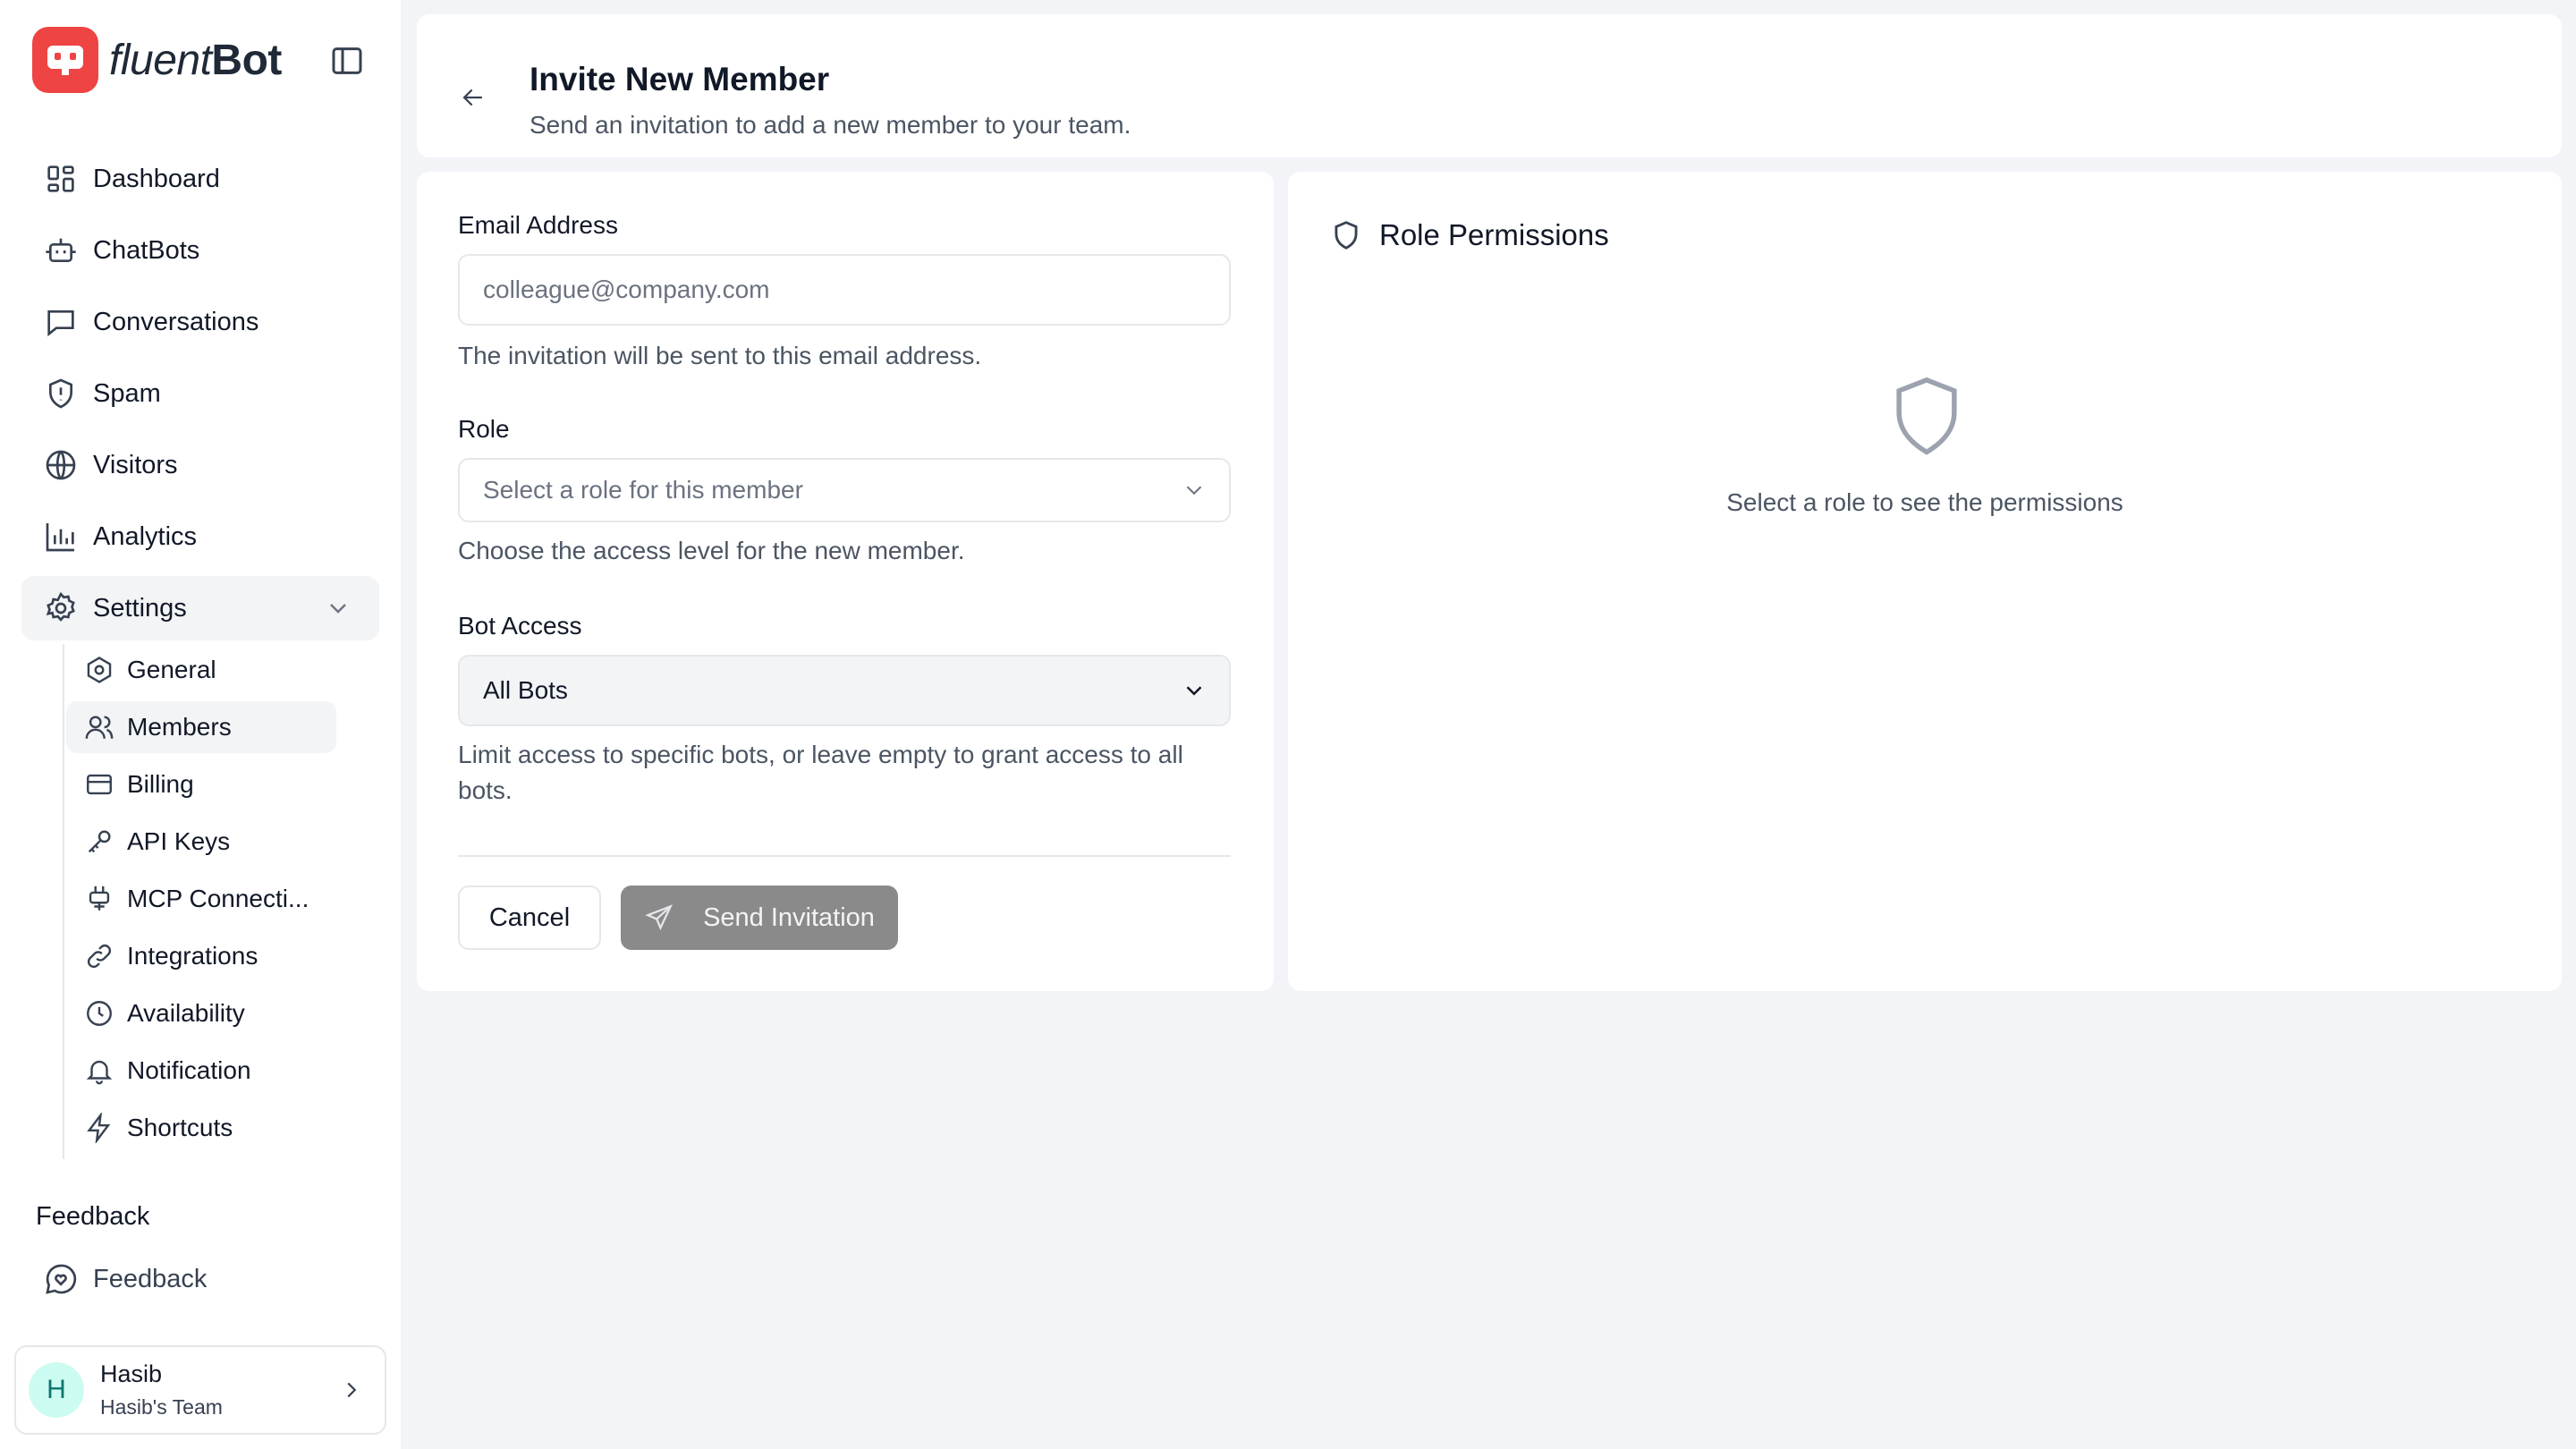  I want to click on sidebar-item-label: Integrations, so click(192, 956).